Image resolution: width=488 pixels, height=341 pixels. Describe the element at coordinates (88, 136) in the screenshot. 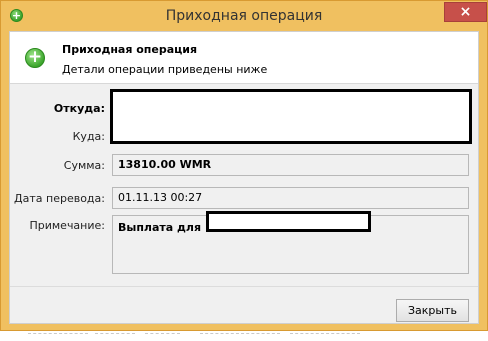

I see `to-label: Куда:` at that location.